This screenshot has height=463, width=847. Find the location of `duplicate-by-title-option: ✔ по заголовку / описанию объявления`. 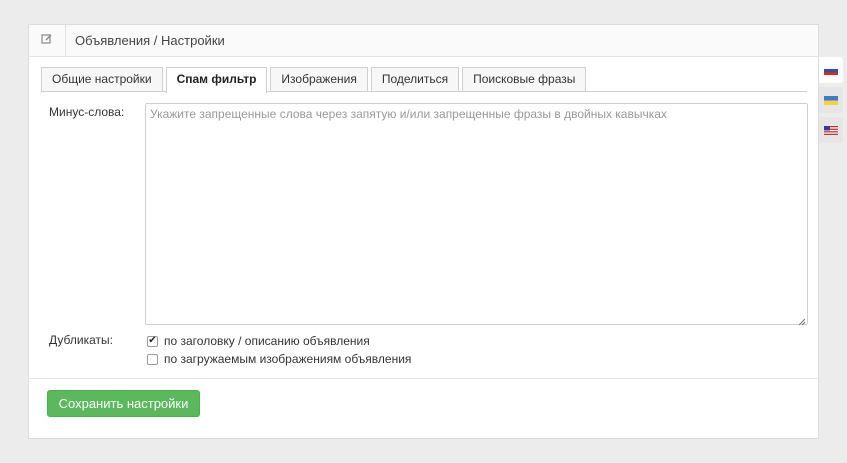

duplicate-by-title-option: ✔ по заголовку / описанию объявления is located at coordinates (258, 341).